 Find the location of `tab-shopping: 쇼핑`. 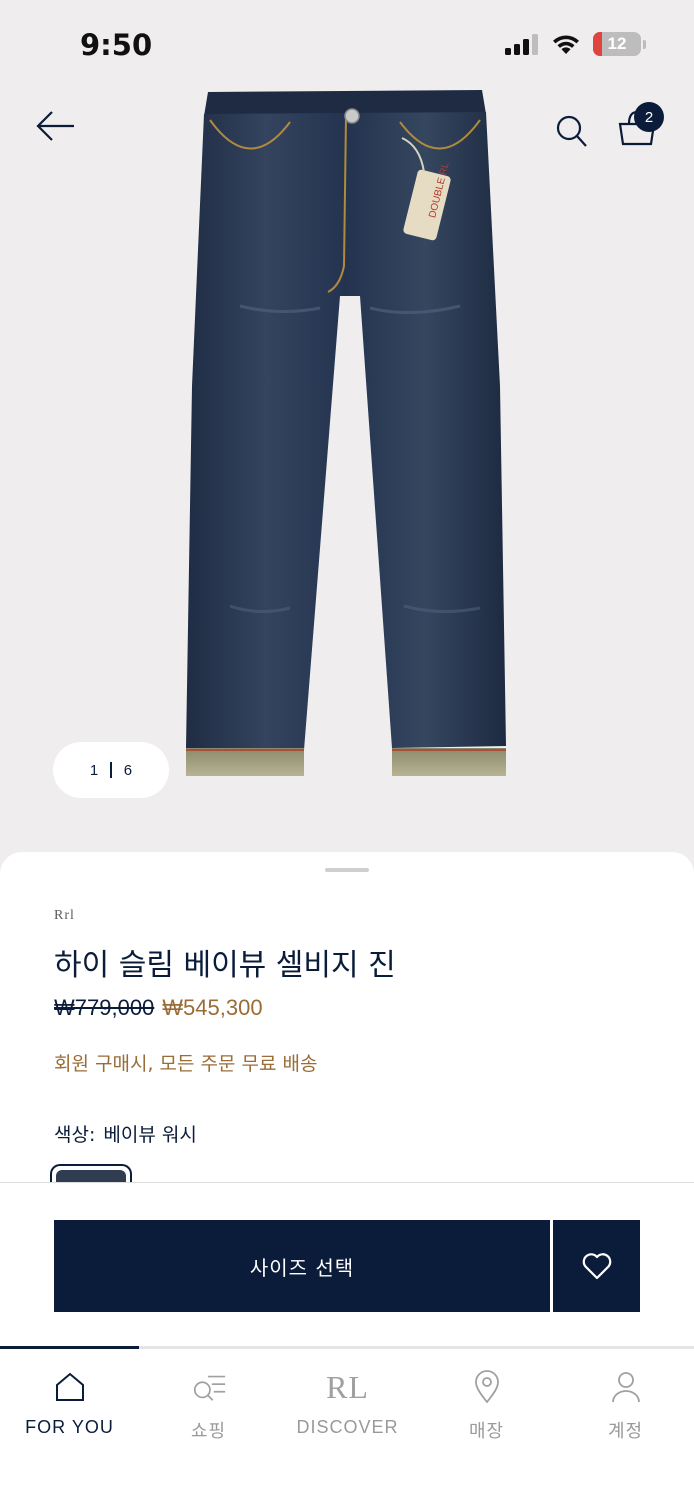

tab-shopping: 쇼핑 is located at coordinates (208, 1404).